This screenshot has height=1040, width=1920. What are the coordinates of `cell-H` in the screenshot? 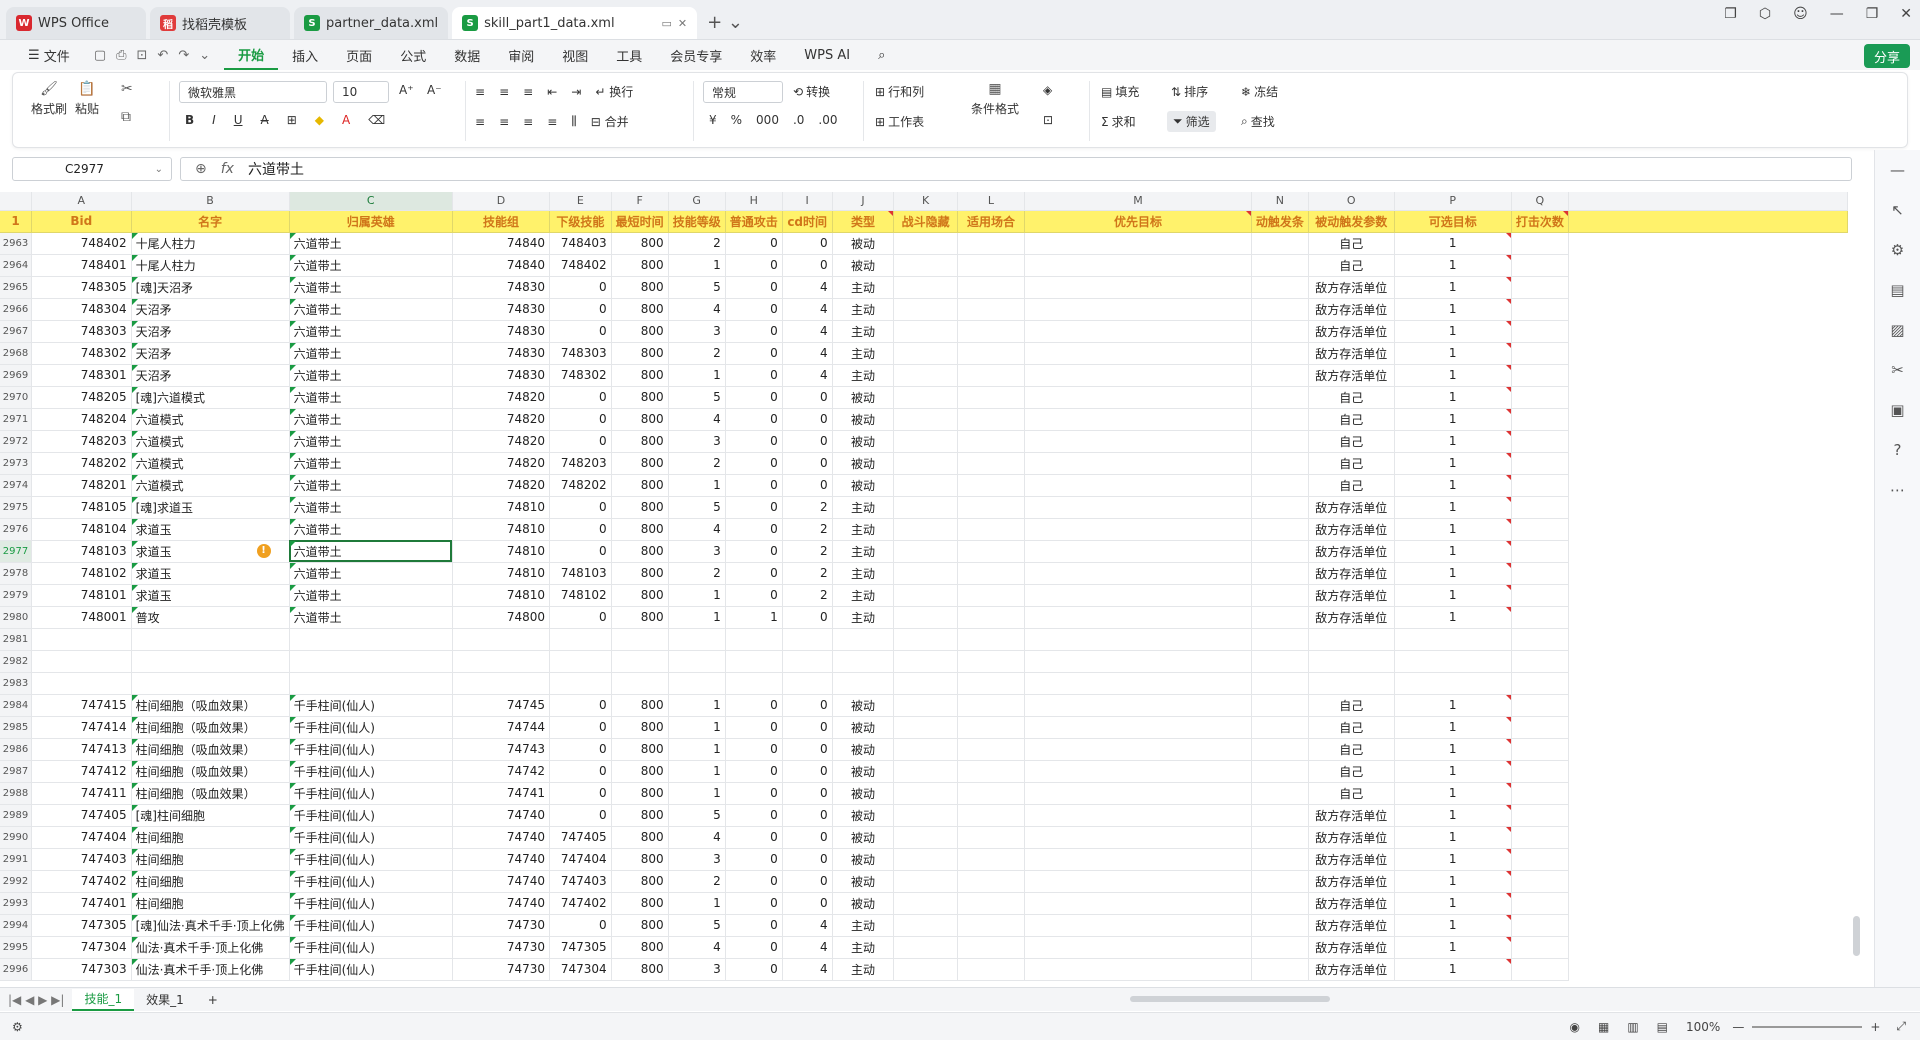 It's located at (754, 639).